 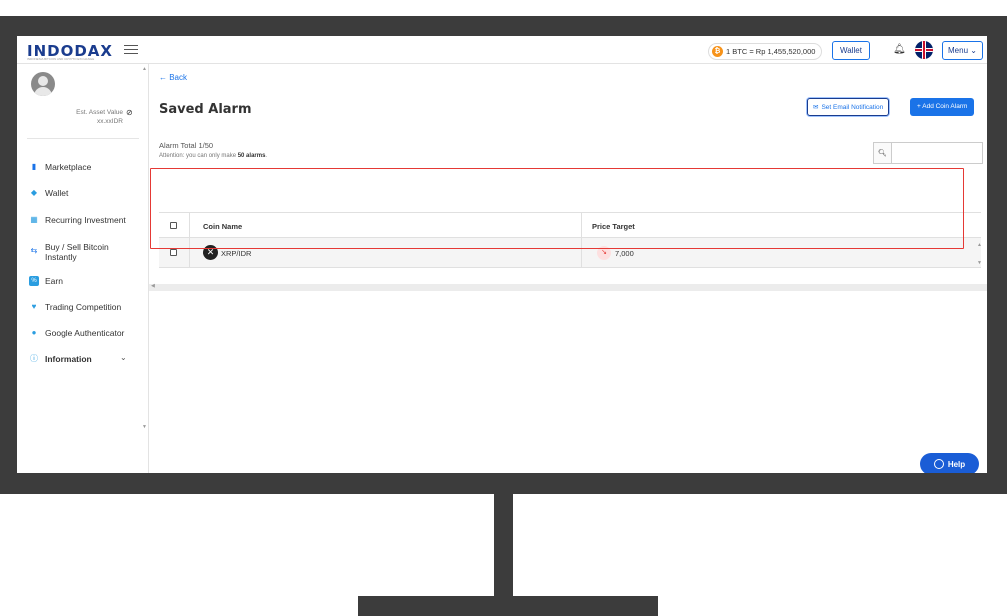 What do you see at coordinates (145, 249) in the screenshot?
I see `sidebar-scrollbar: ▲ ▼` at bounding box center [145, 249].